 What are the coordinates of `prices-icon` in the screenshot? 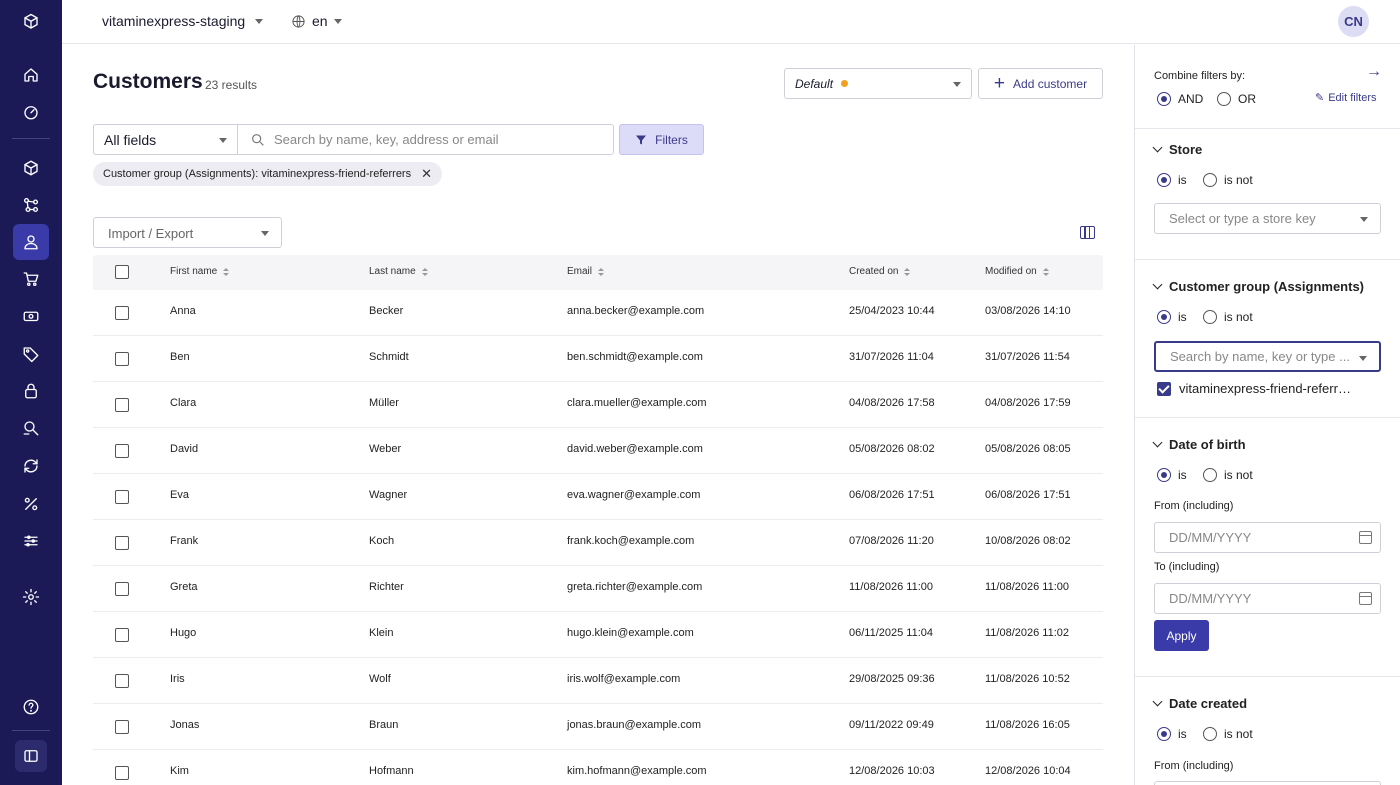 It's located at (31, 316).